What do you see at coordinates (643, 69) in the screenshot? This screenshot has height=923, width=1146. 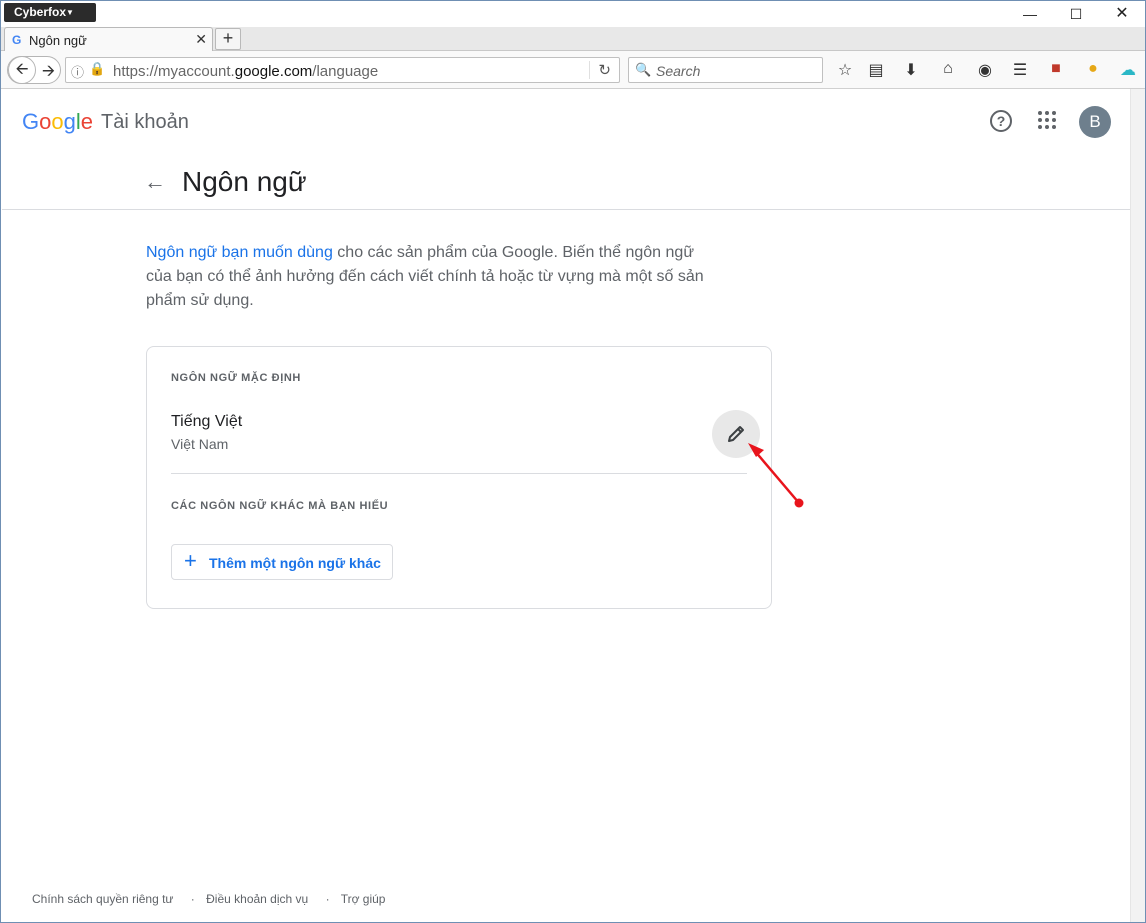 I see `search-icon: 🔍` at bounding box center [643, 69].